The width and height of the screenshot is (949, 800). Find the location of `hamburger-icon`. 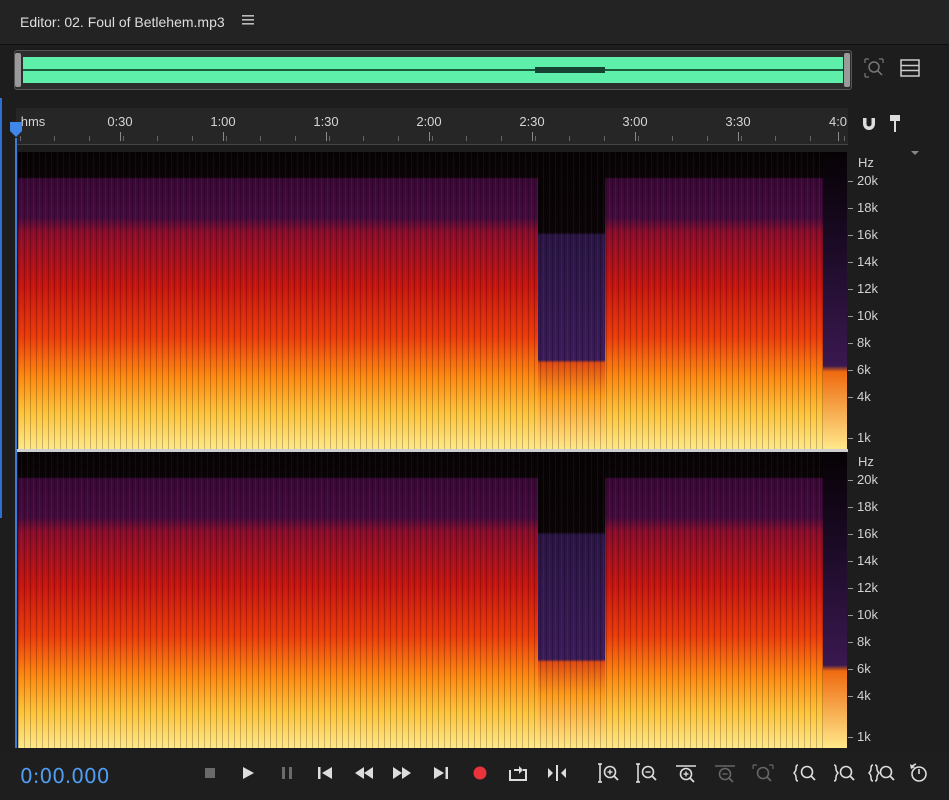

hamburger-icon is located at coordinates (248, 20).